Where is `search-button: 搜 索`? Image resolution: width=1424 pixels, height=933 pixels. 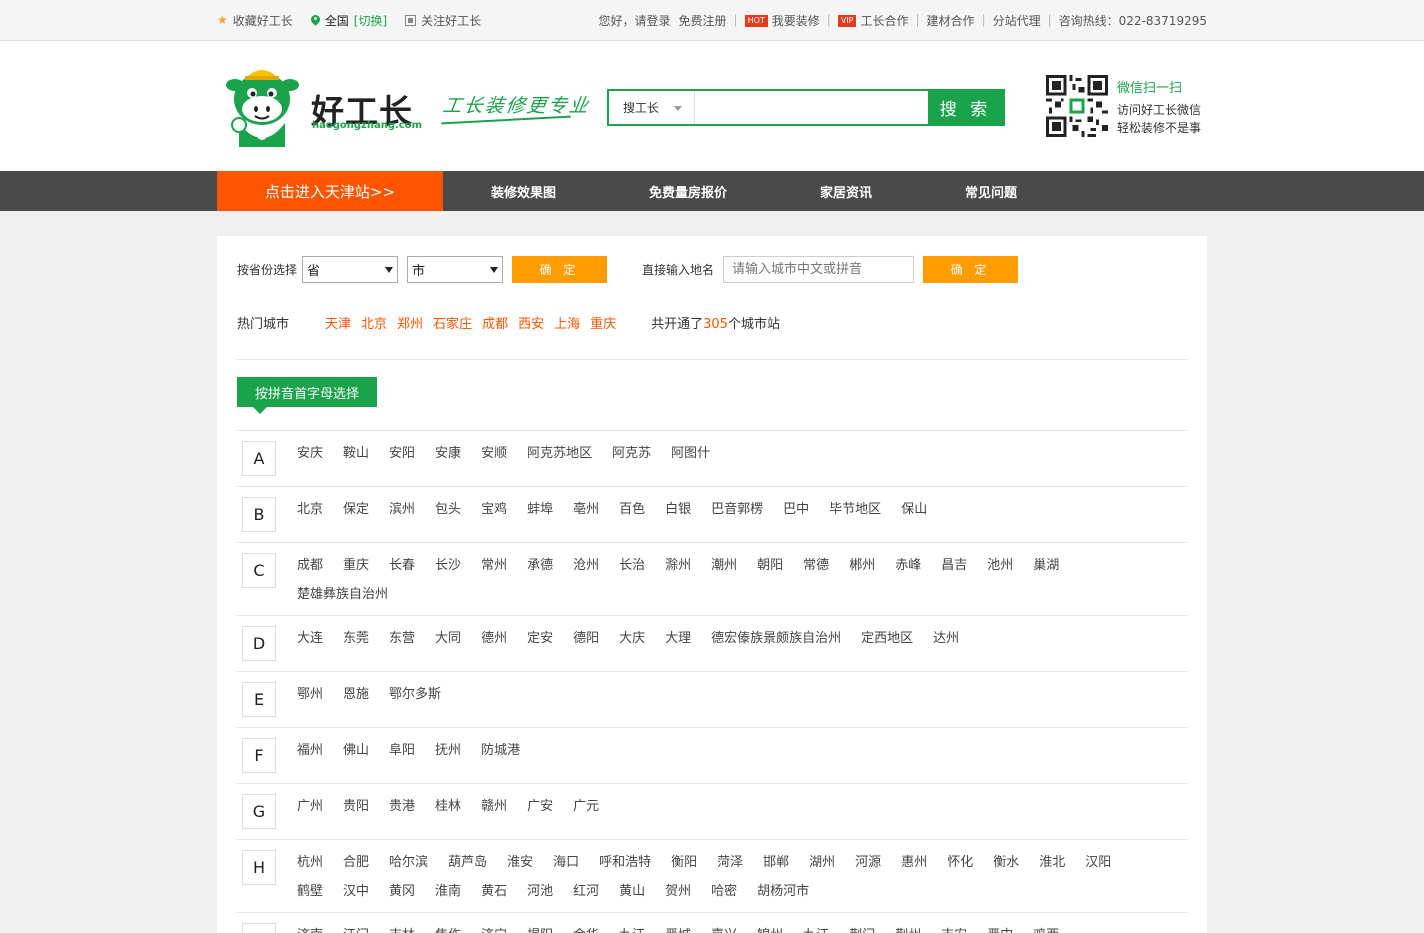
search-button: 搜 索 is located at coordinates (965, 107).